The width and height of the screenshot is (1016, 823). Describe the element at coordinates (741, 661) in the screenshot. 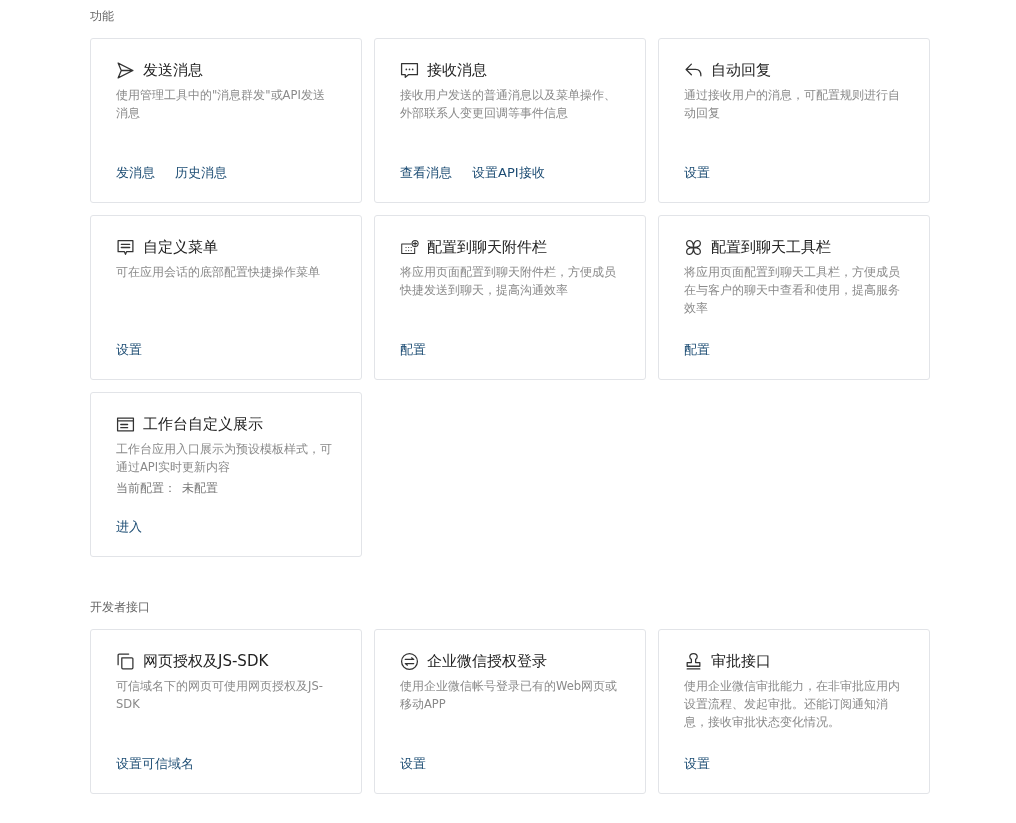

I see `card-title: 审批接口` at that location.